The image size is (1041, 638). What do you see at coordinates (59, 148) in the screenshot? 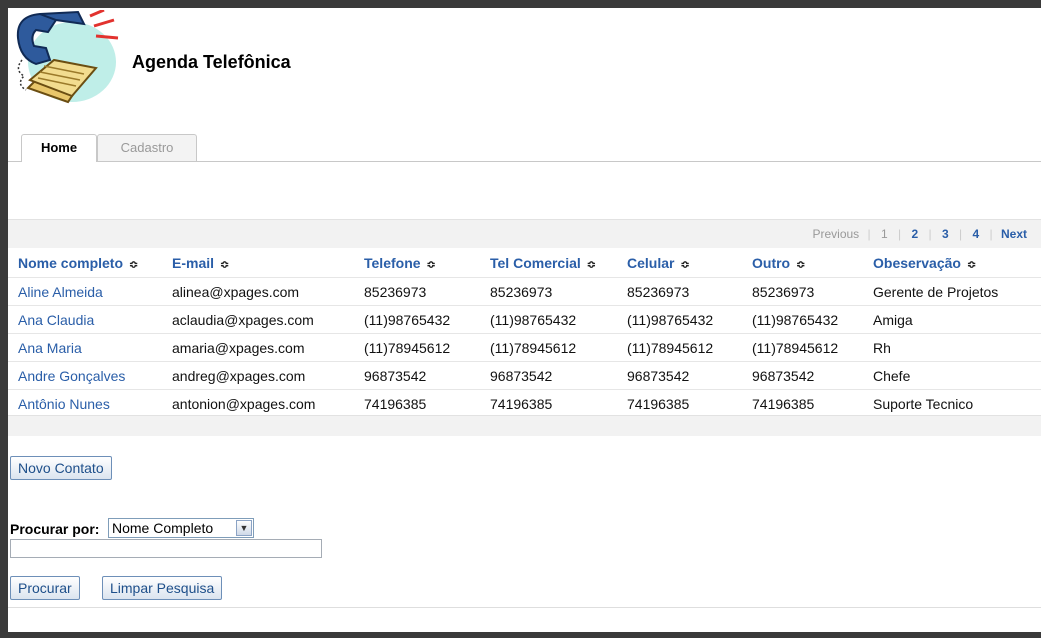
I see `tab-home: Home` at bounding box center [59, 148].